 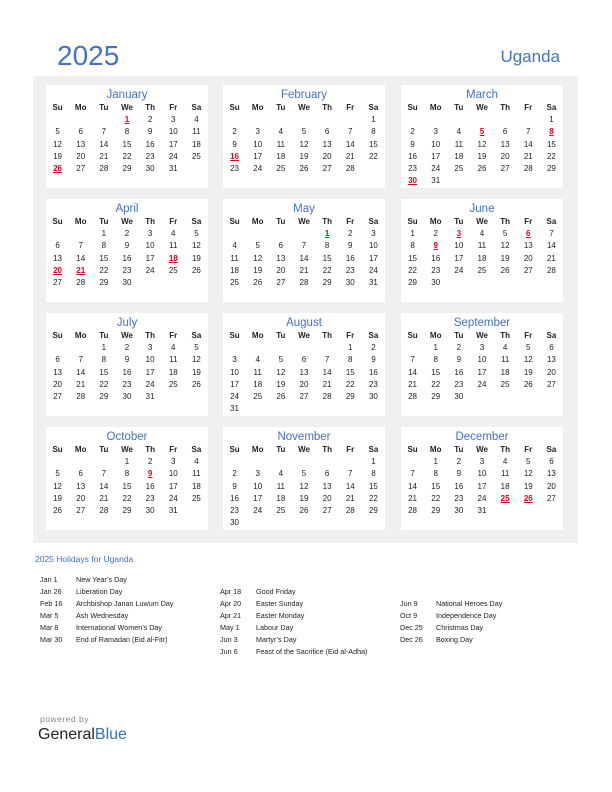 I want to click on generalblue-logo: GeneralBlue, so click(x=82, y=735).